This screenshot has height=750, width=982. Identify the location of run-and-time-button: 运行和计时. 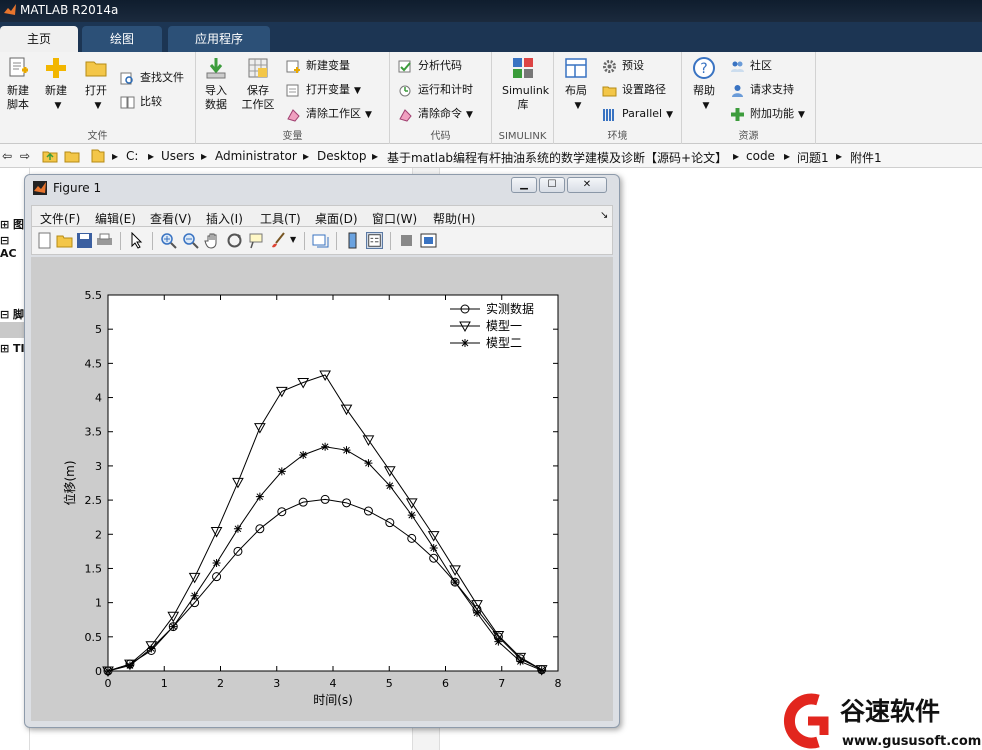
(435, 90).